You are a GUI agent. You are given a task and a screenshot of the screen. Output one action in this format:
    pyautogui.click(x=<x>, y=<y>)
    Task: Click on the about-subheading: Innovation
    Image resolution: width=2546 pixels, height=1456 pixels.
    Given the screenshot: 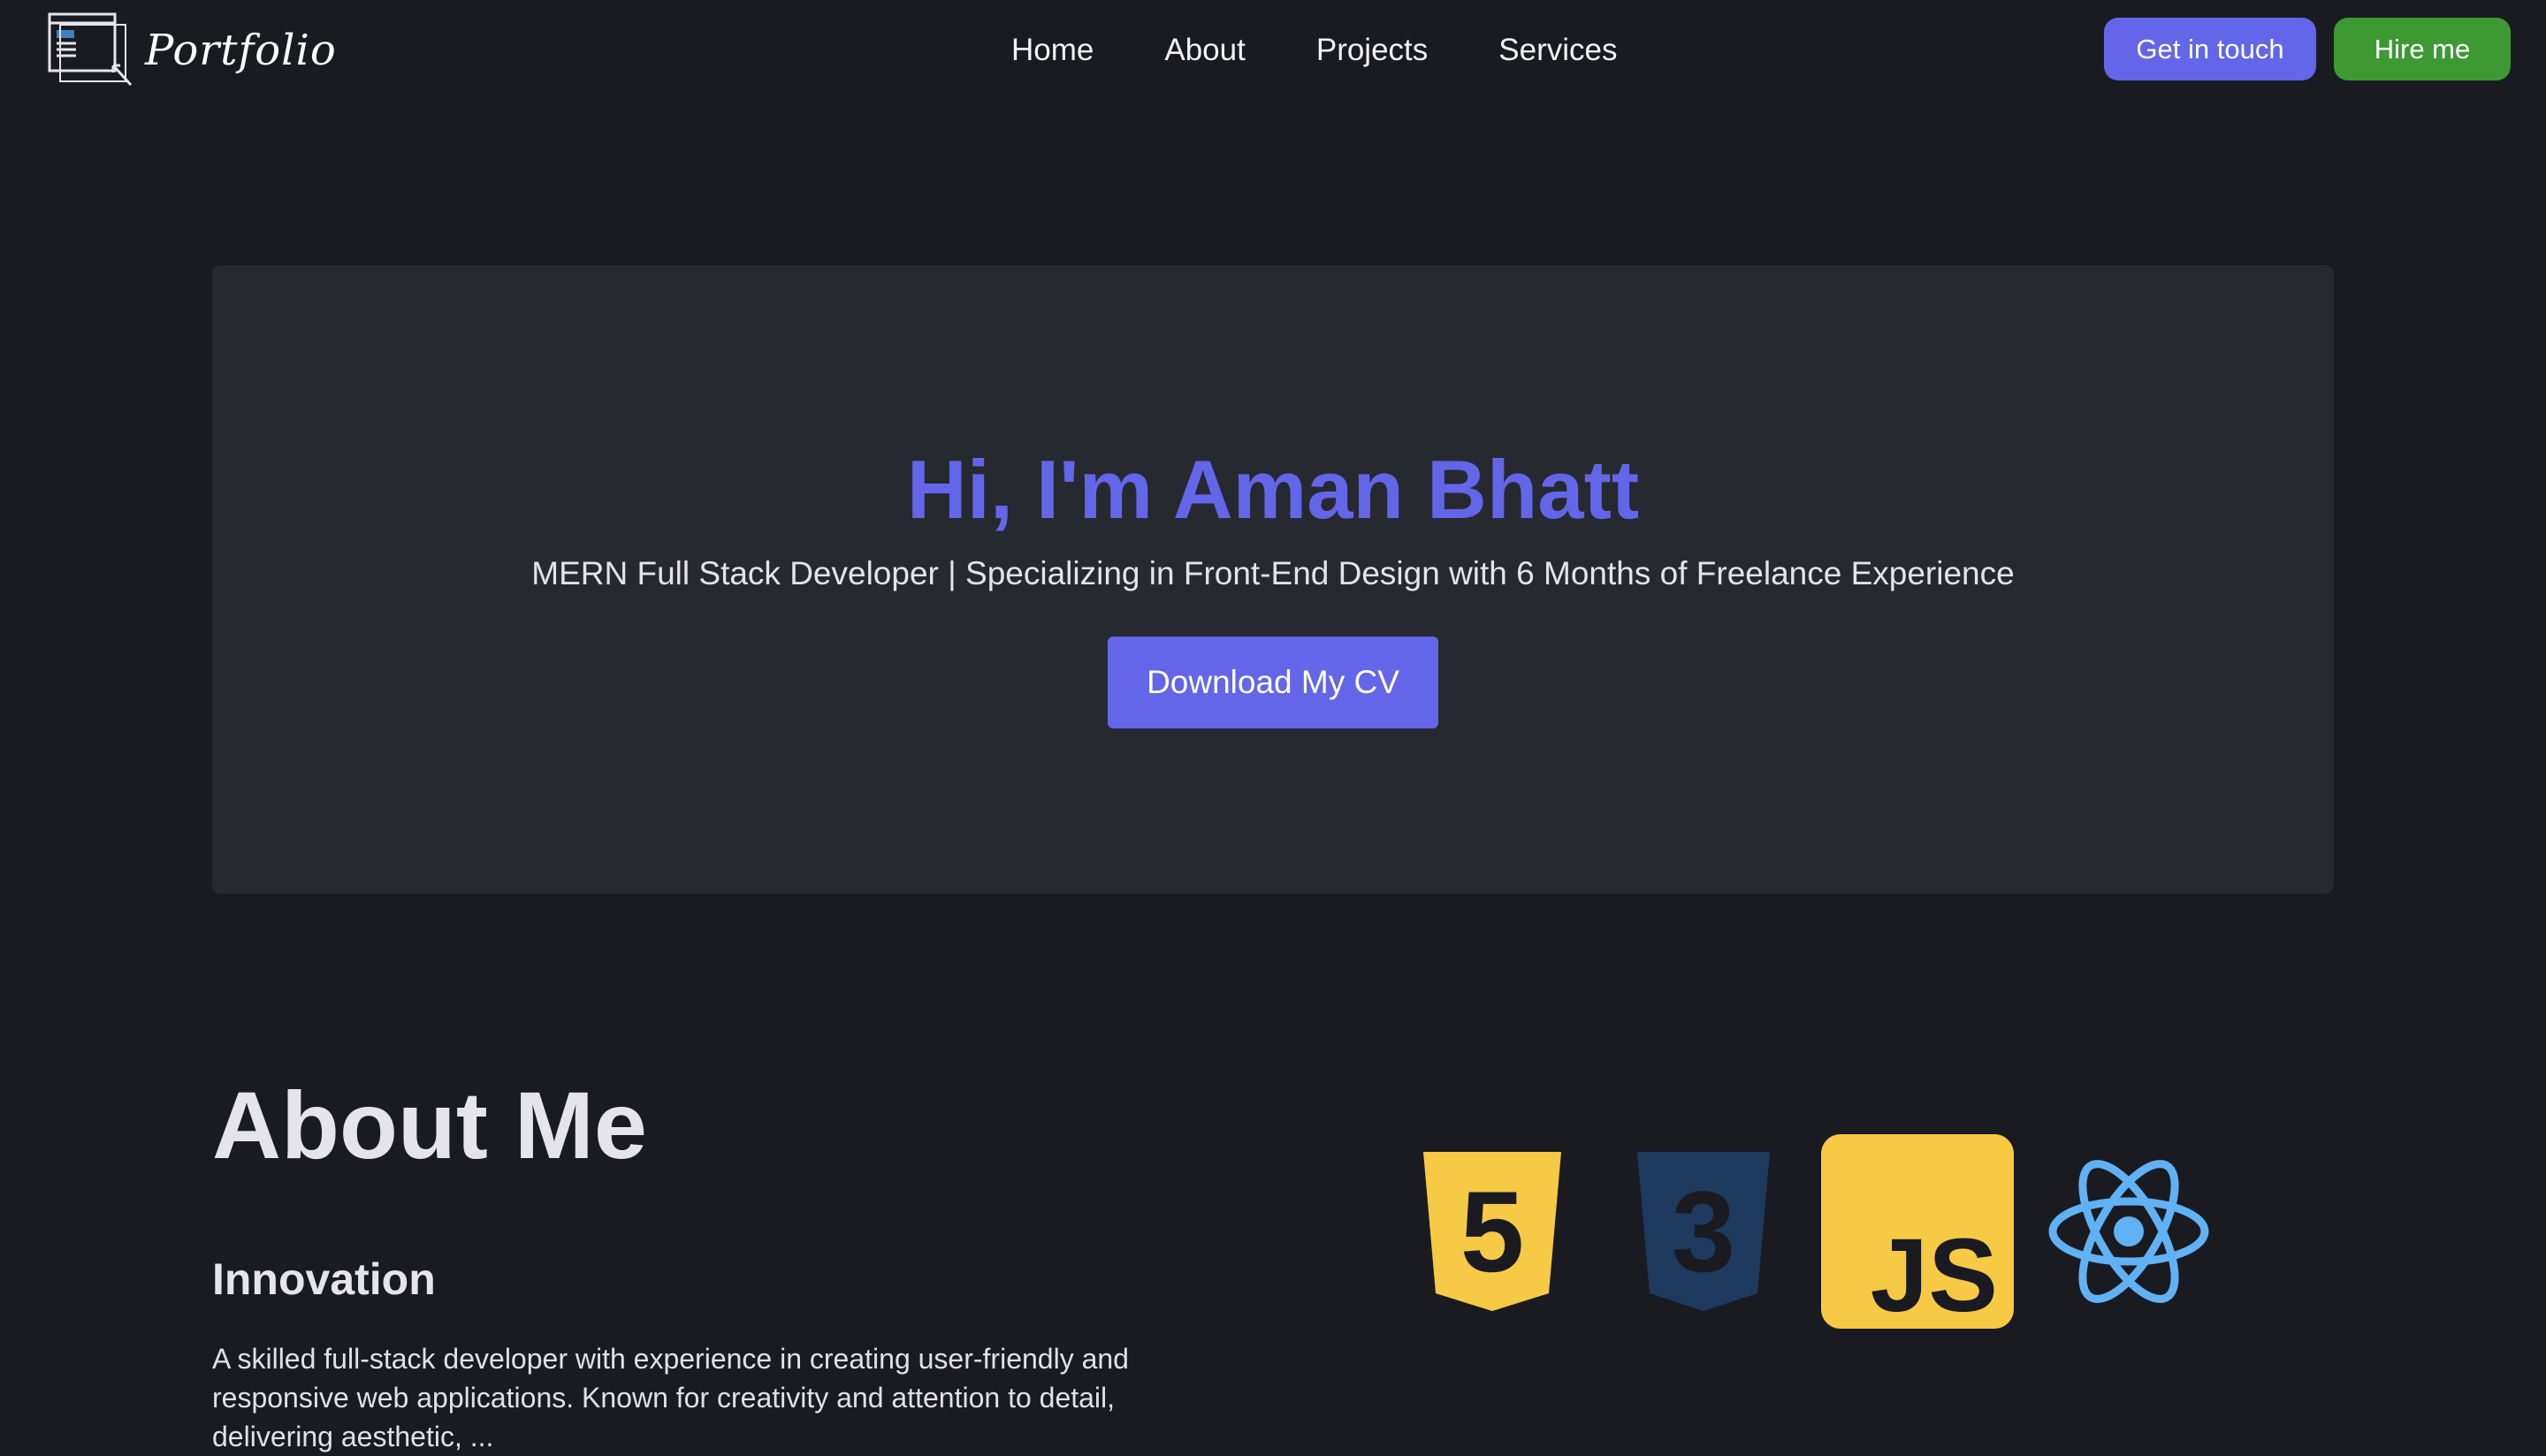 What is the action you would take?
    pyautogui.click(x=324, y=1279)
    